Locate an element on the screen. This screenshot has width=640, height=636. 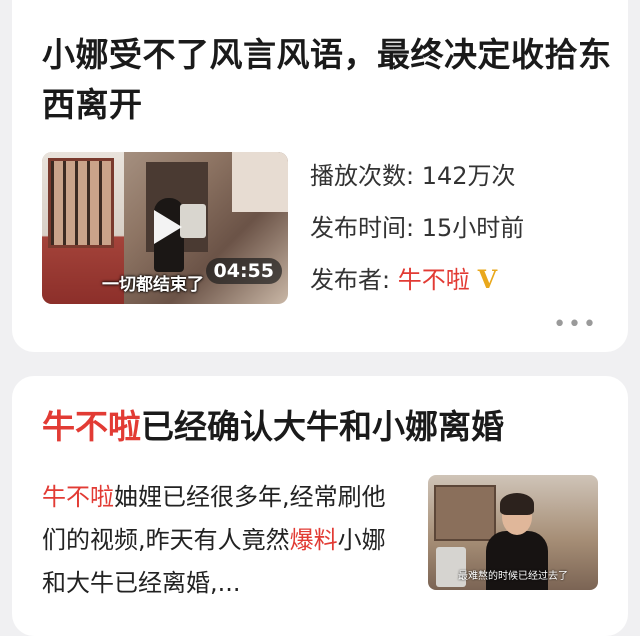
play-icon is located at coordinates (168, 227).